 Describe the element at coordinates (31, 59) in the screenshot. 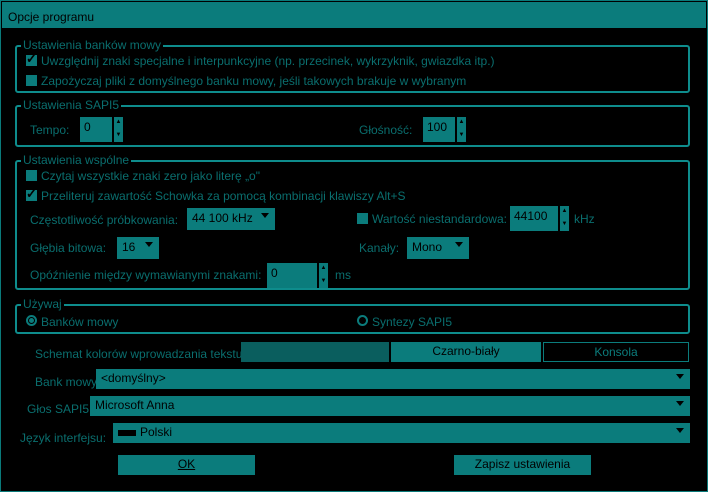

I see `special-chars-checkbox` at that location.